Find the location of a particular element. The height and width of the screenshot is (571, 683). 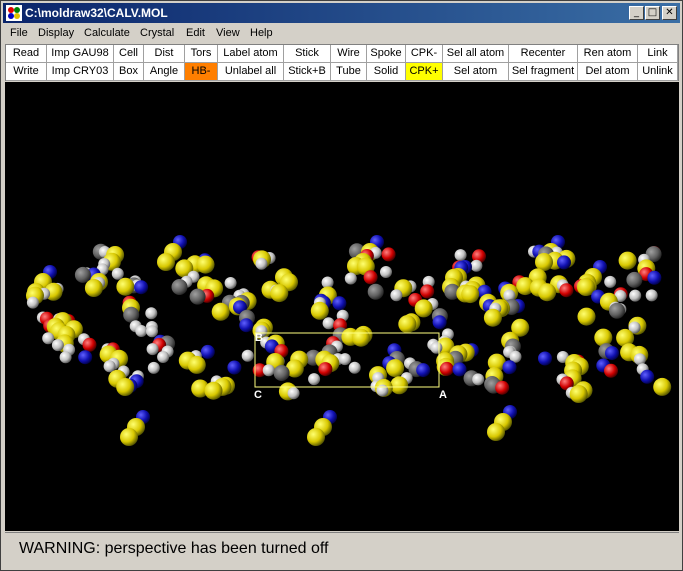

cpk-plus-button: CPK+ is located at coordinates (424, 72).